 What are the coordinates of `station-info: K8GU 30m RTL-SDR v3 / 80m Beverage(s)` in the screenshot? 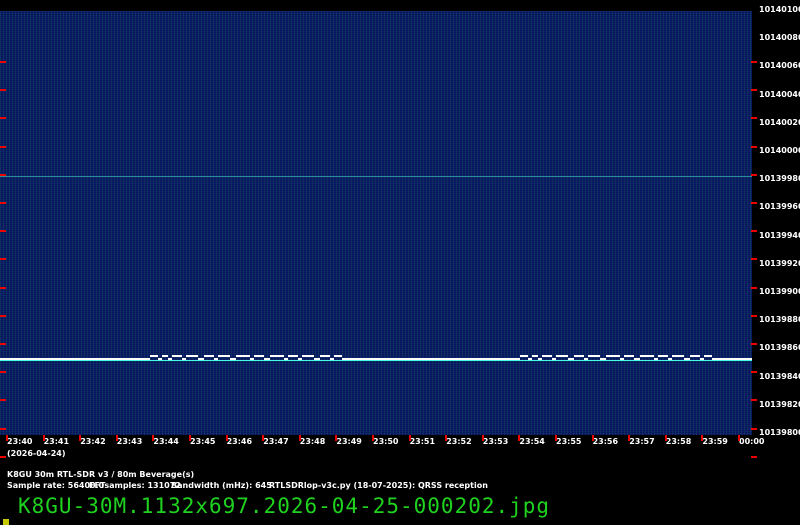 It's located at (101, 474).